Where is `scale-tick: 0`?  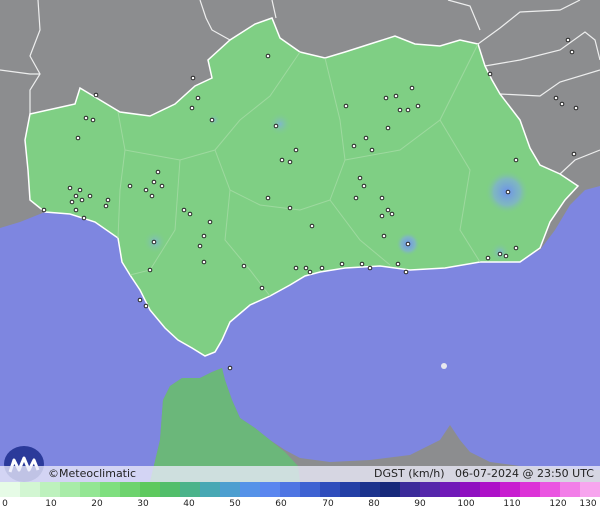 scale-tick: 0 is located at coordinates (5, 504).